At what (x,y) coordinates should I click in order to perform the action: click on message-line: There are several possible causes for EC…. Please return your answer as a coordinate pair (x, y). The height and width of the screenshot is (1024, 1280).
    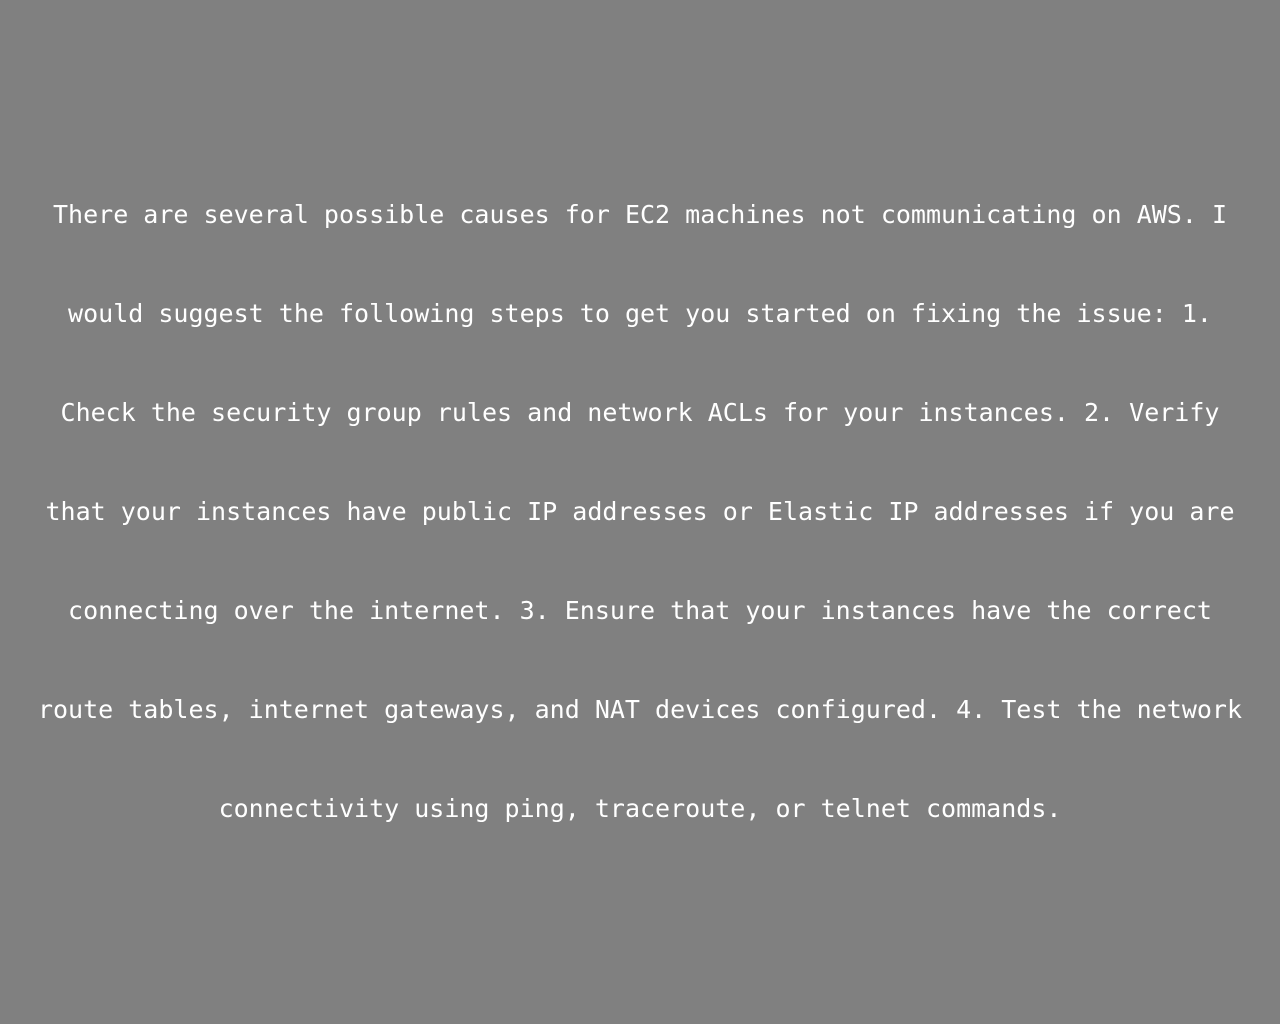
    Looking at the image, I should click on (640, 214).